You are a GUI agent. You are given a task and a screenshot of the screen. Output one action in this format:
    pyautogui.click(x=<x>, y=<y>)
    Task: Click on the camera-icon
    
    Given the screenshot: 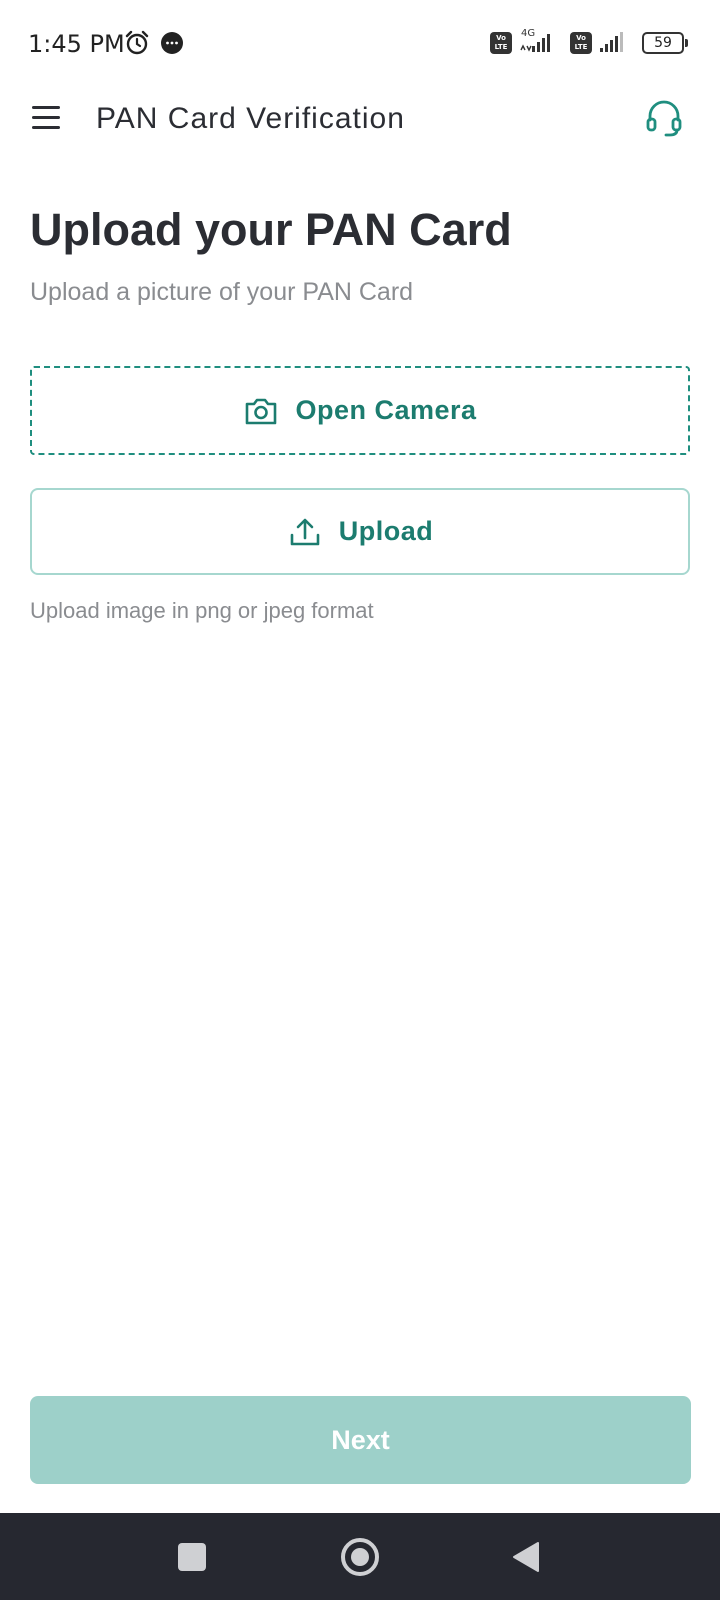 What is the action you would take?
    pyautogui.click(x=261, y=411)
    